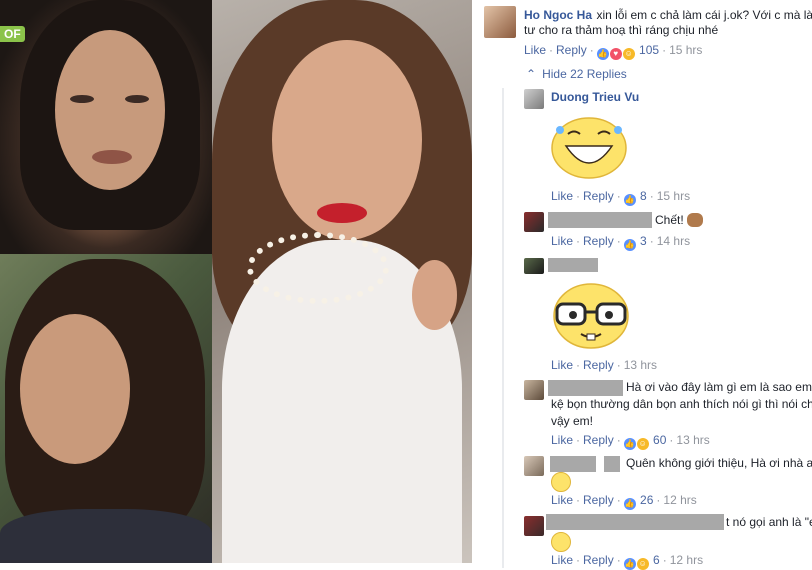 The height and width of the screenshot is (570, 812). What do you see at coordinates (659, 440) in the screenshot?
I see `reaction-count: 60` at bounding box center [659, 440].